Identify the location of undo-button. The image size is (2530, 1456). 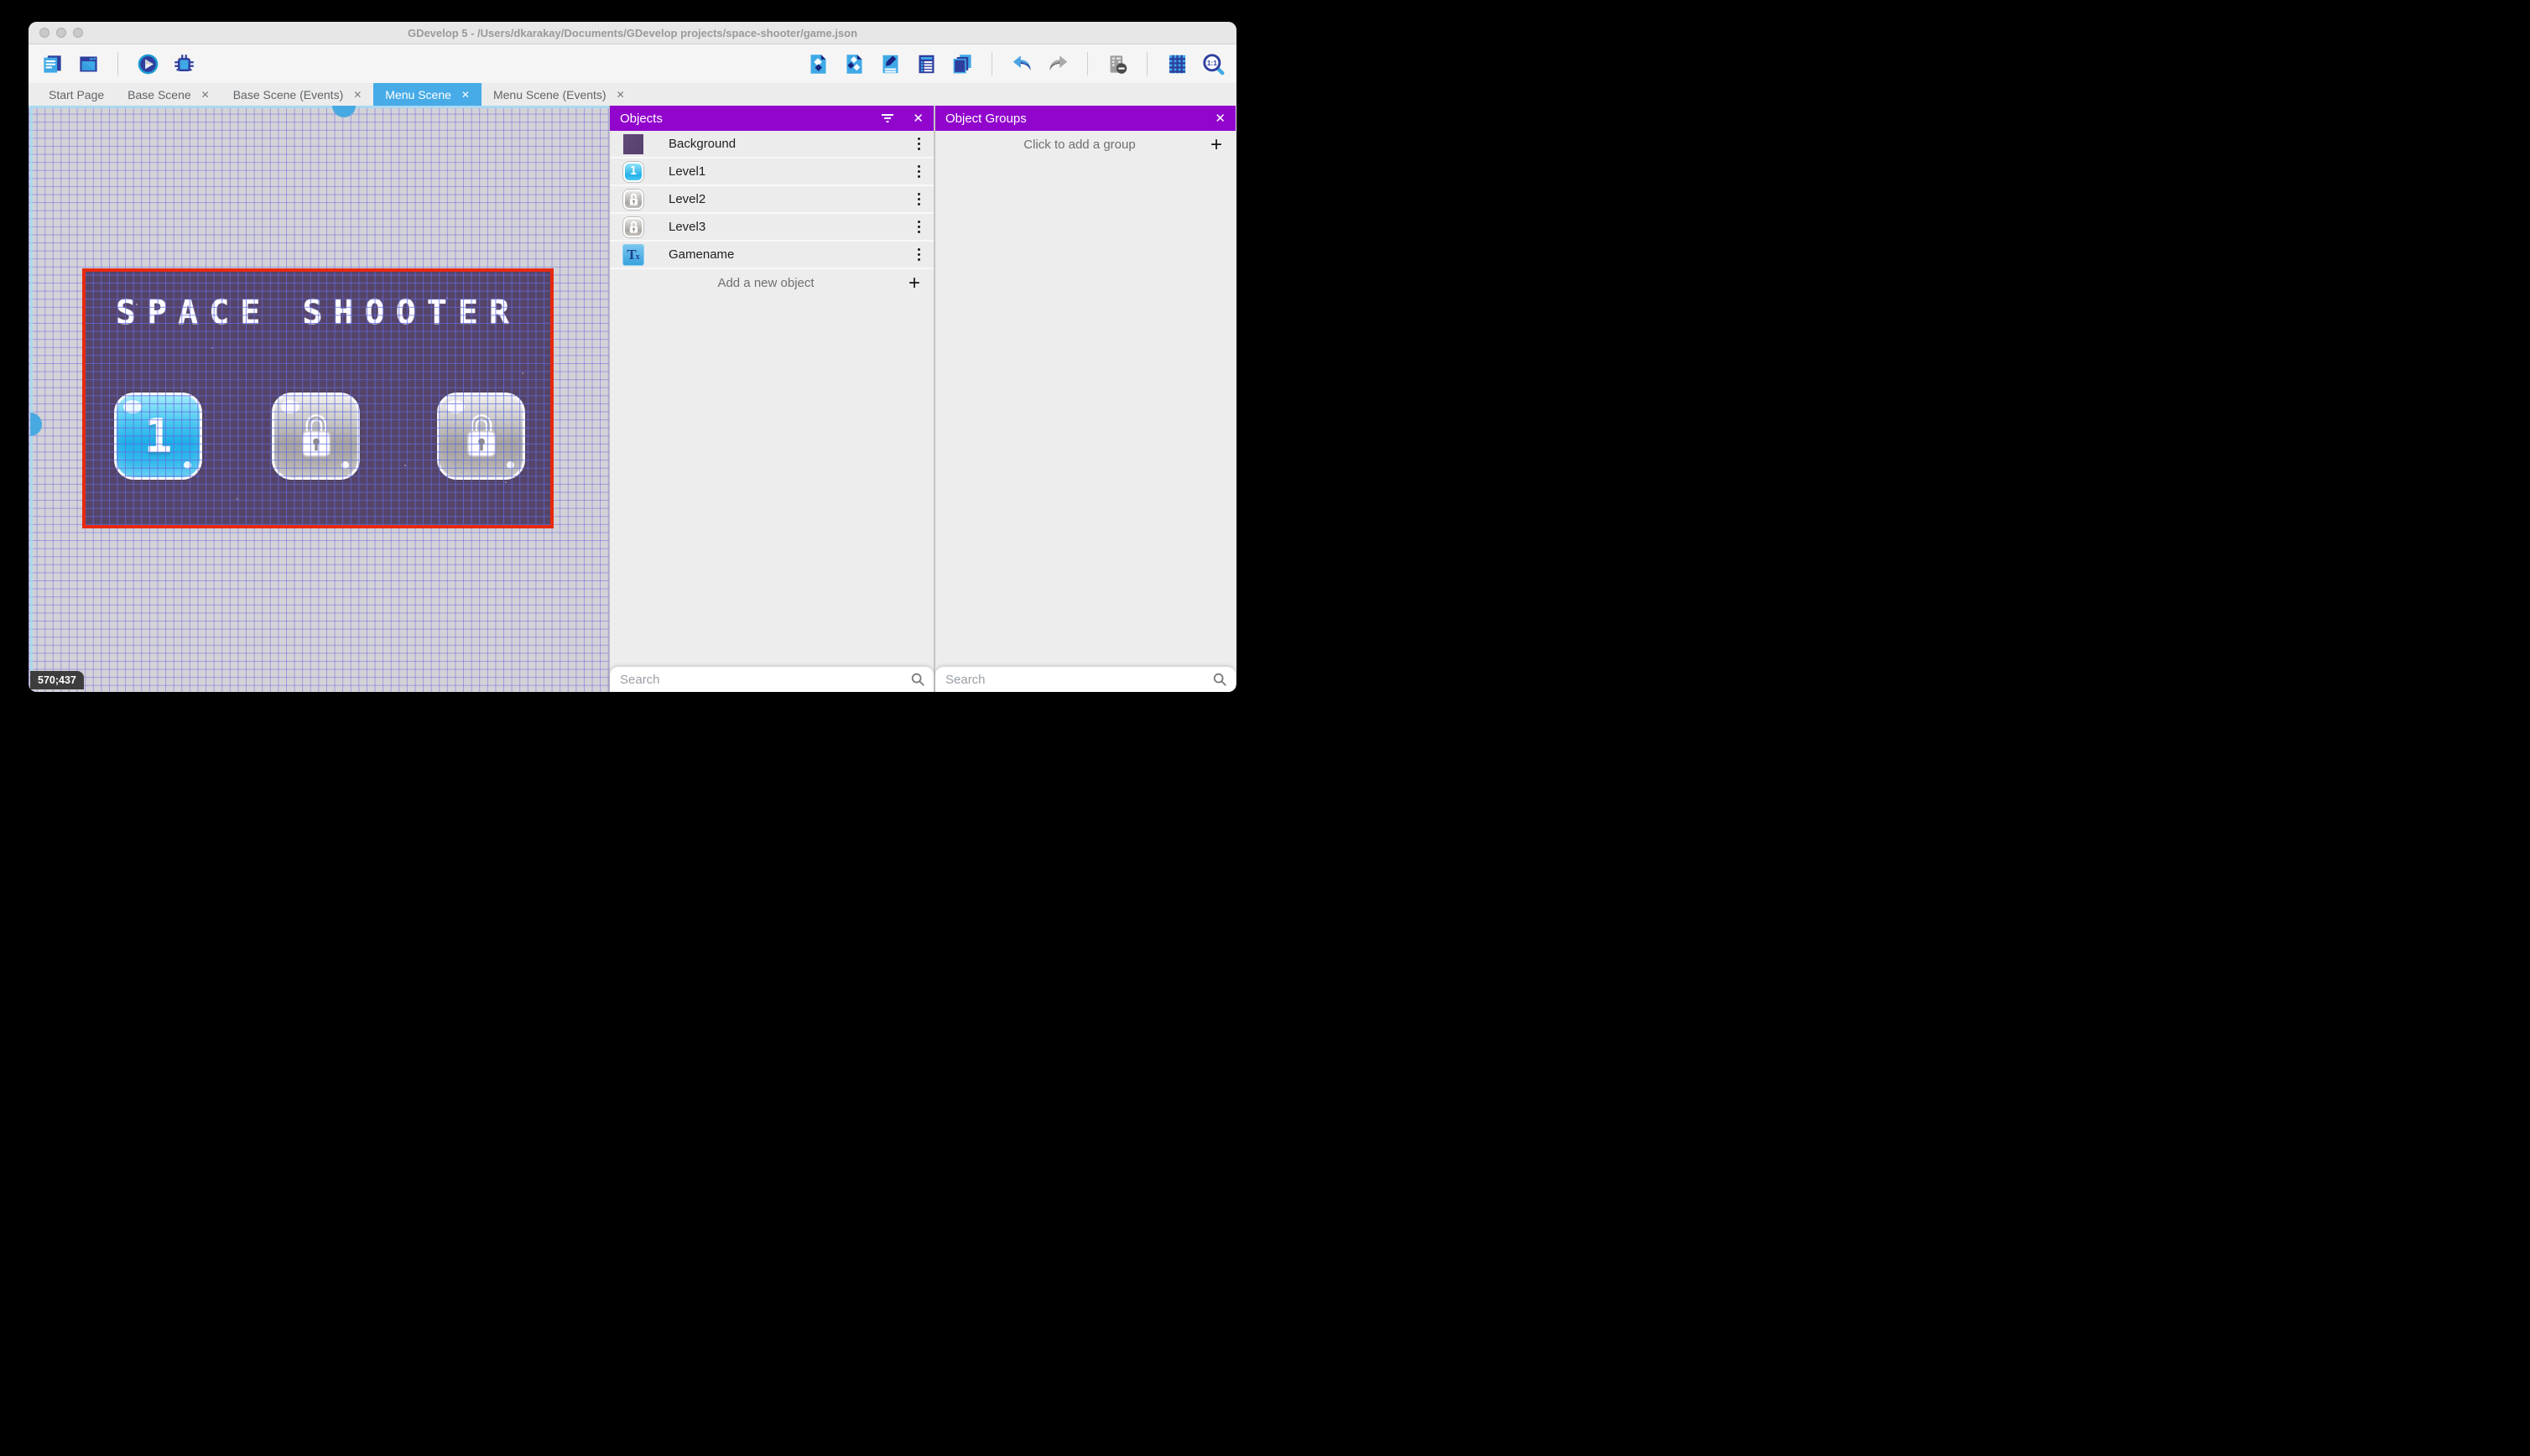
(1021, 64).